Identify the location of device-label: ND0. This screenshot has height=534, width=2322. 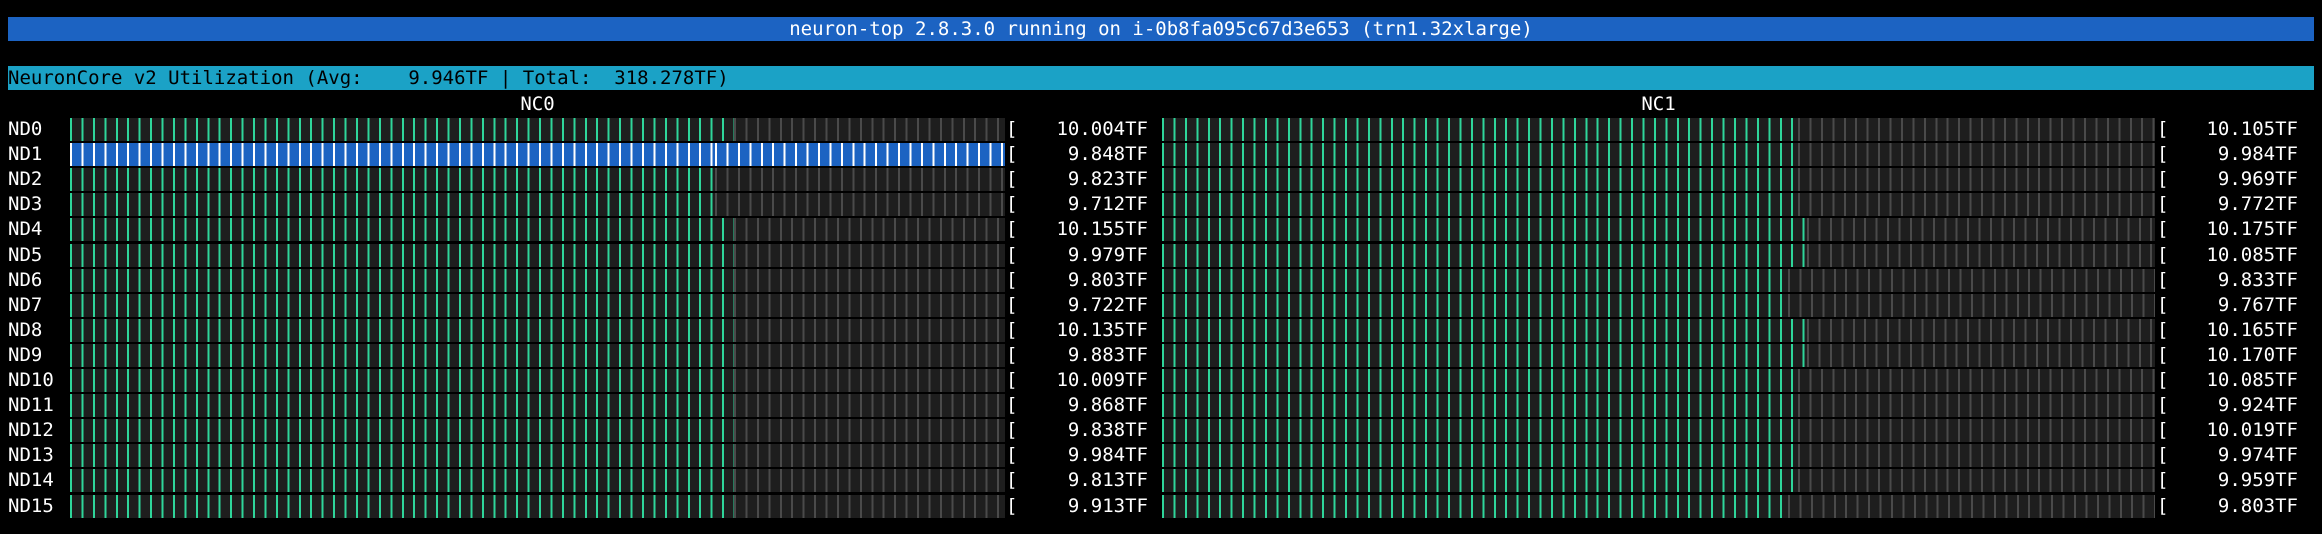
(25, 129).